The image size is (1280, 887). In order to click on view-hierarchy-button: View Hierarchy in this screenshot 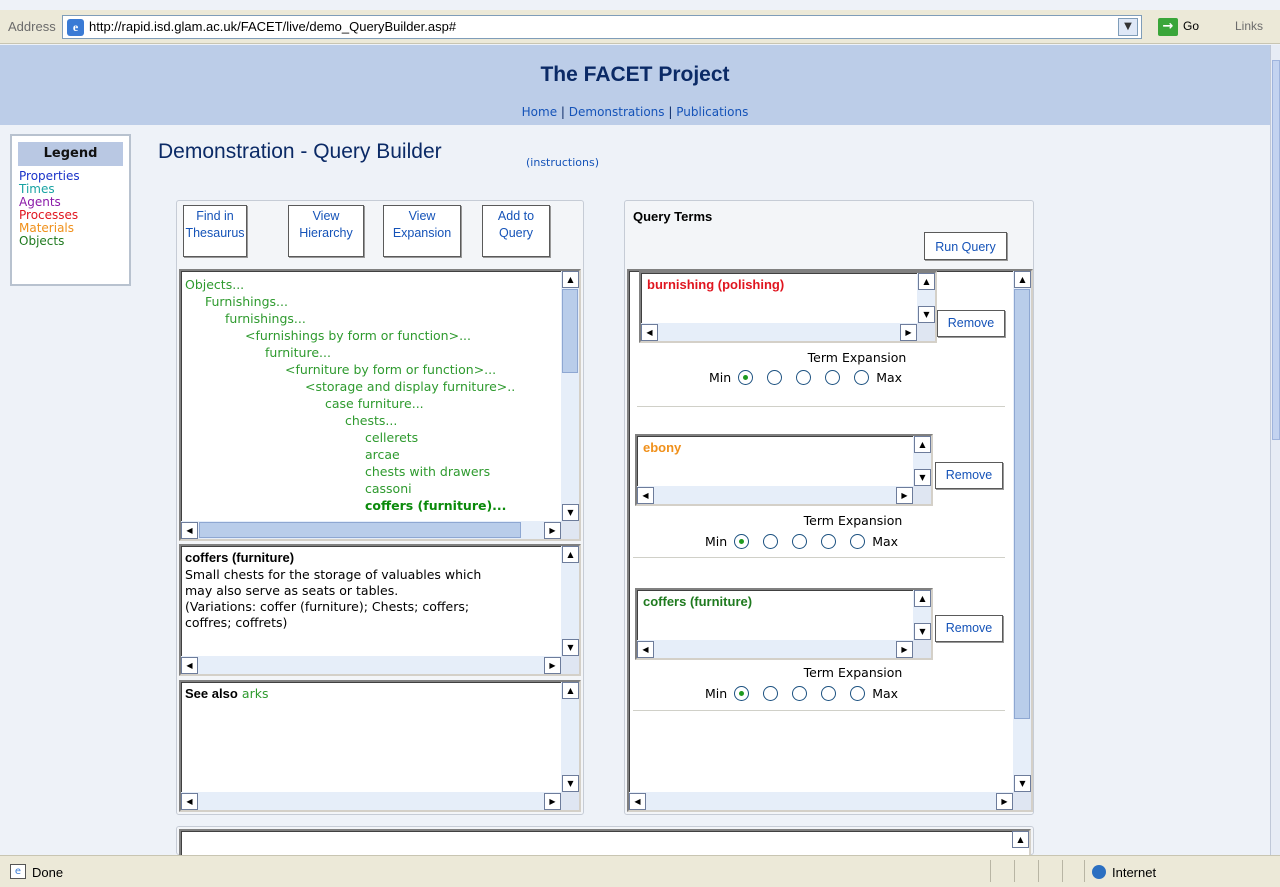, I will do `click(326, 231)`.